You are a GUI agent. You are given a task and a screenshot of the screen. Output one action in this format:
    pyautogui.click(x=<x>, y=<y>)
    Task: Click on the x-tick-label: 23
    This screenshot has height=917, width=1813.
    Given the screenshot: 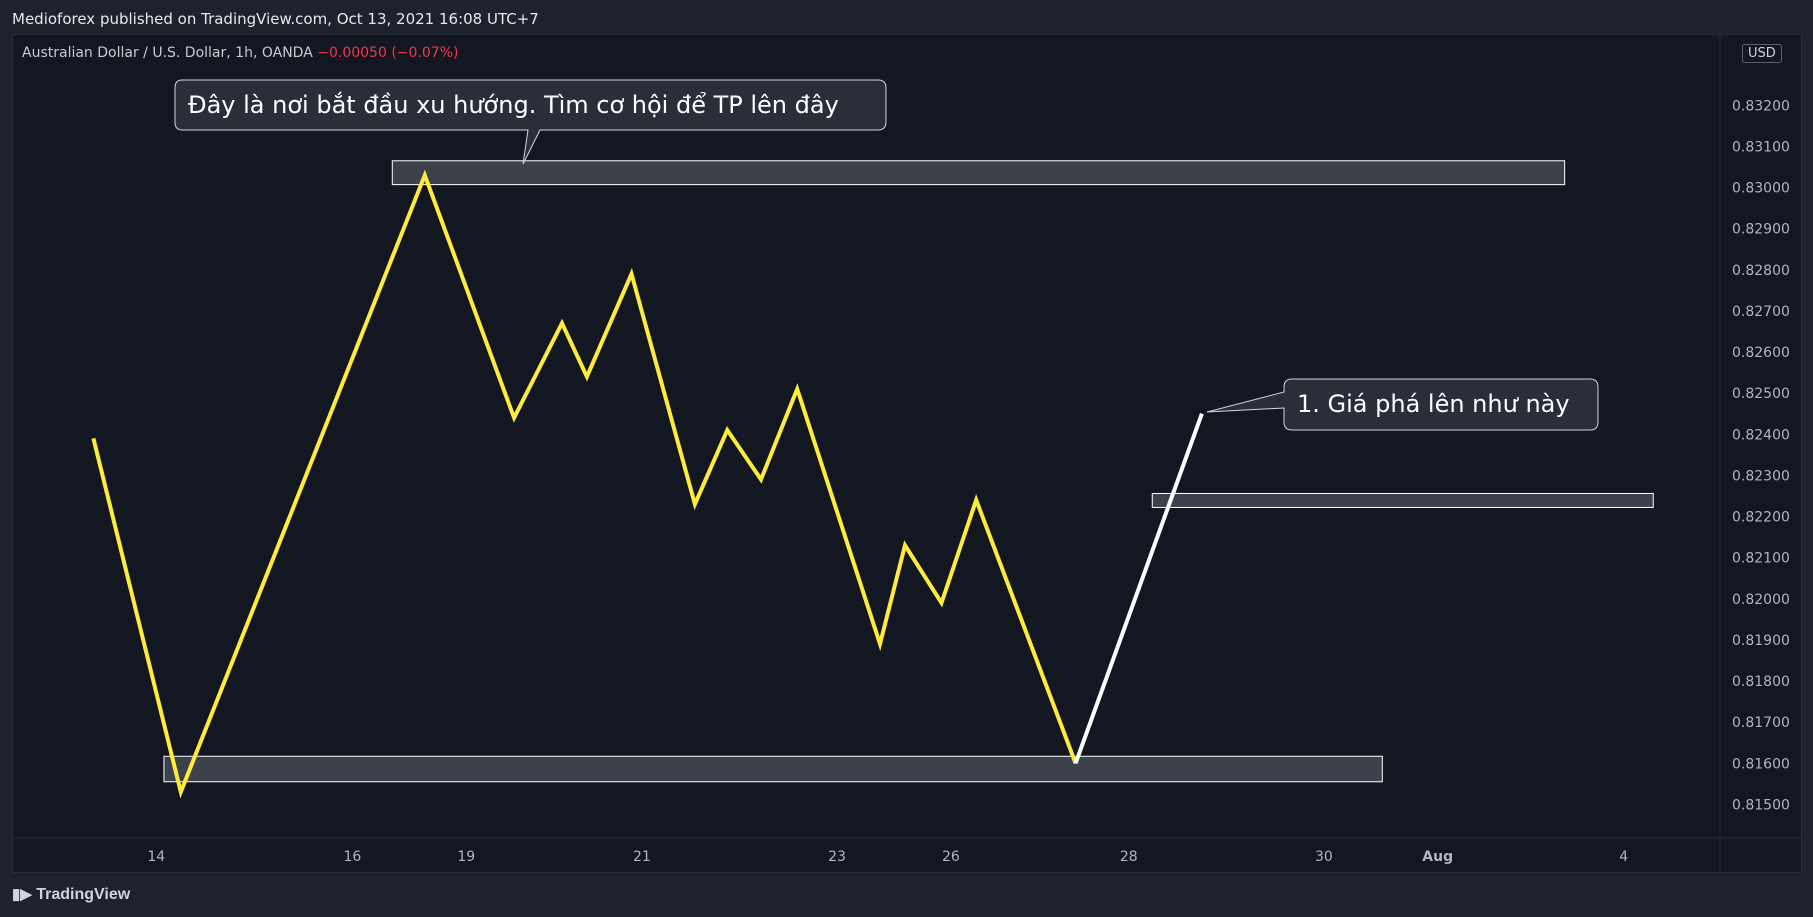 What is the action you would take?
    pyautogui.click(x=837, y=857)
    